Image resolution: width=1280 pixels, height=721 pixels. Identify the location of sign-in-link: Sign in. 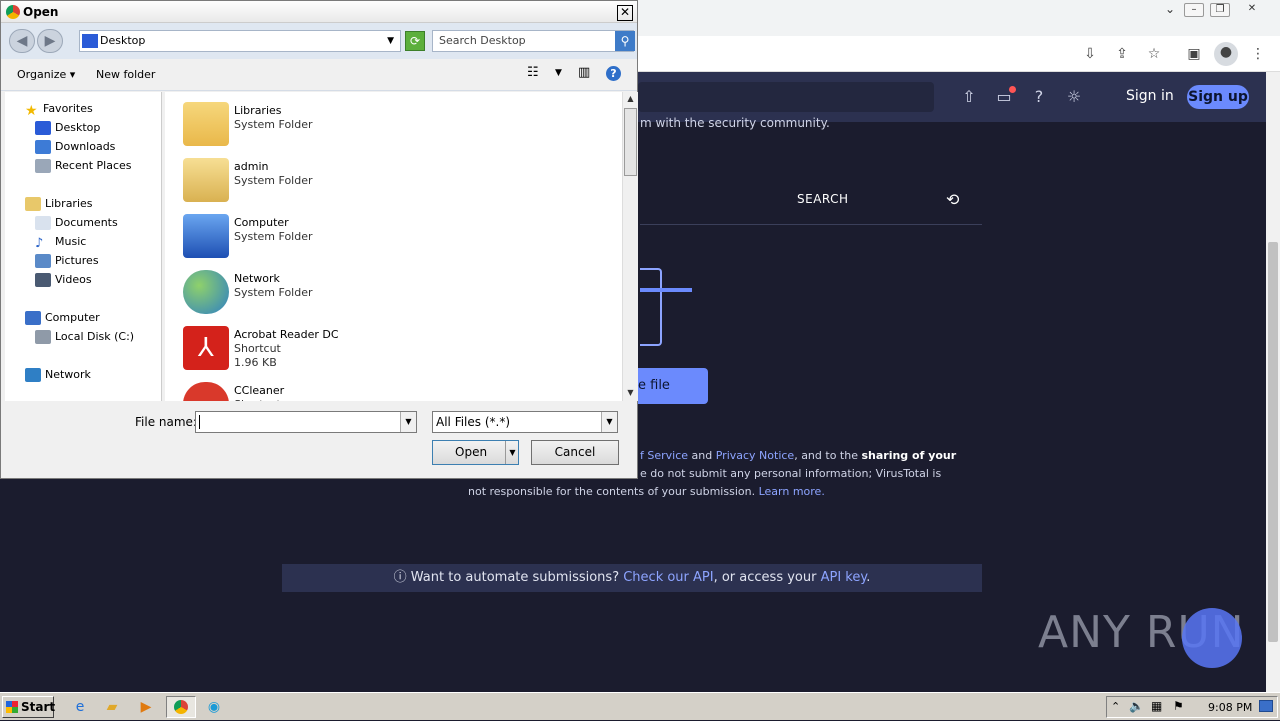
(1150, 96).